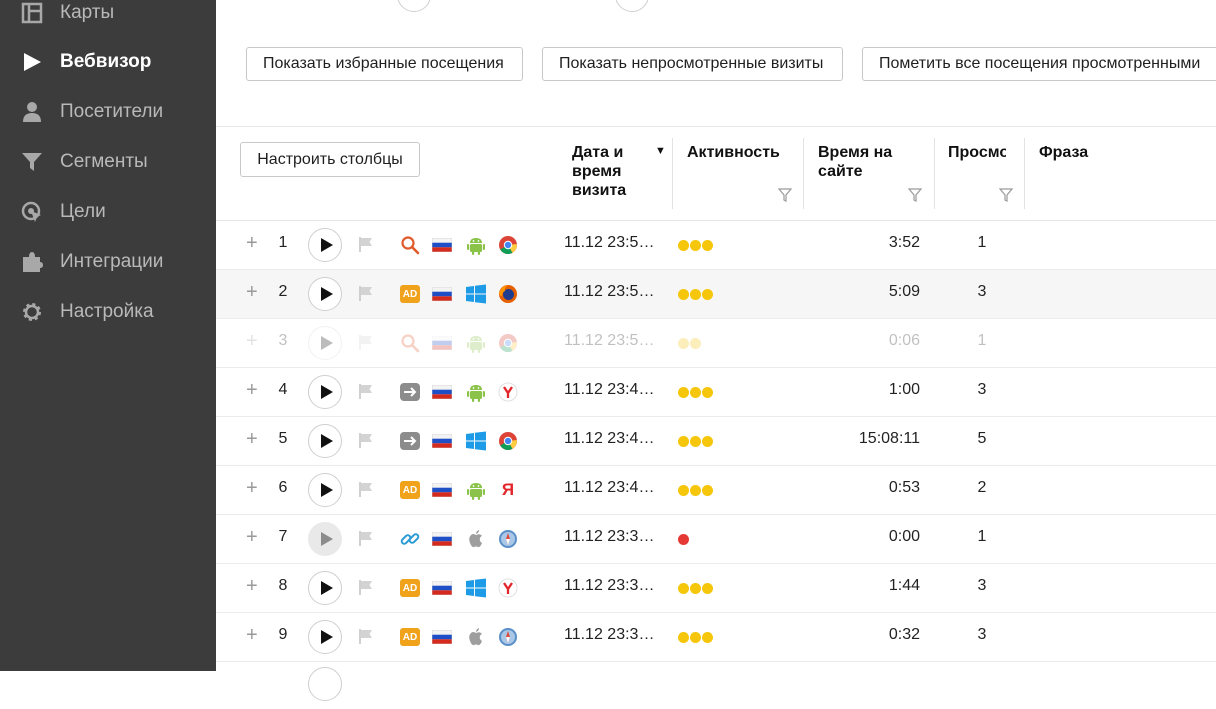 The width and height of the screenshot is (1216, 709). What do you see at coordinates (108, 262) in the screenshot?
I see `sidebar-item-integrations: Интеграции` at bounding box center [108, 262].